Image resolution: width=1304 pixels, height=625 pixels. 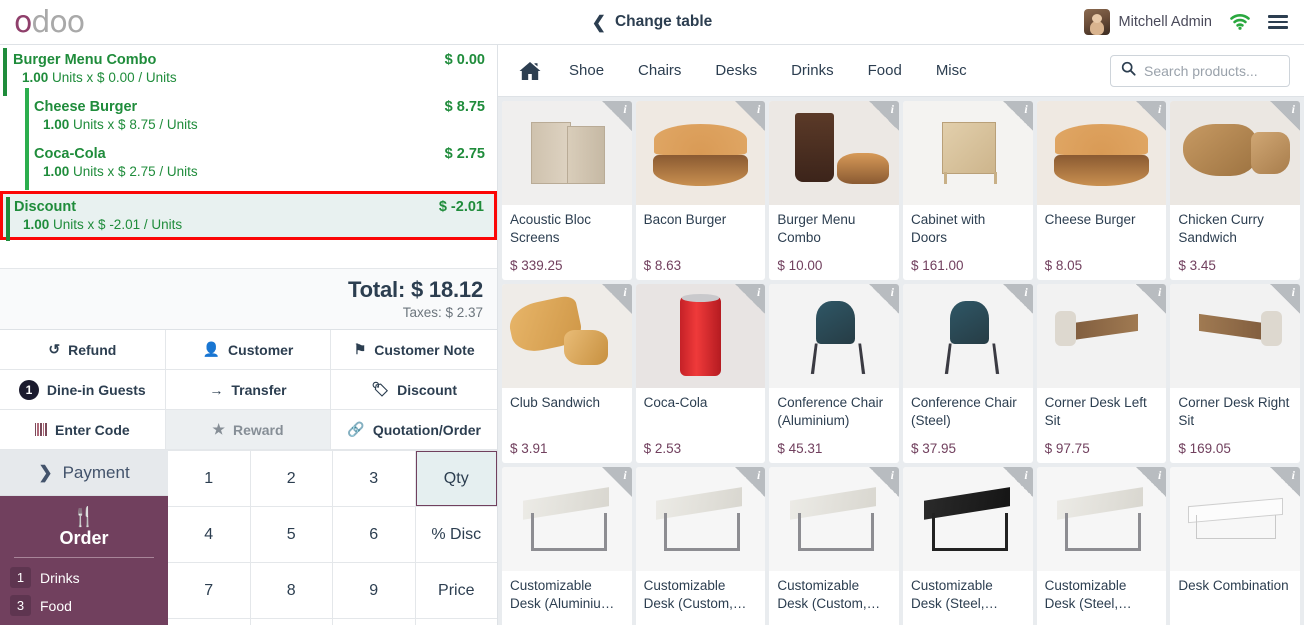 I want to click on category-tab-chairs: Chairs, so click(x=659, y=70).